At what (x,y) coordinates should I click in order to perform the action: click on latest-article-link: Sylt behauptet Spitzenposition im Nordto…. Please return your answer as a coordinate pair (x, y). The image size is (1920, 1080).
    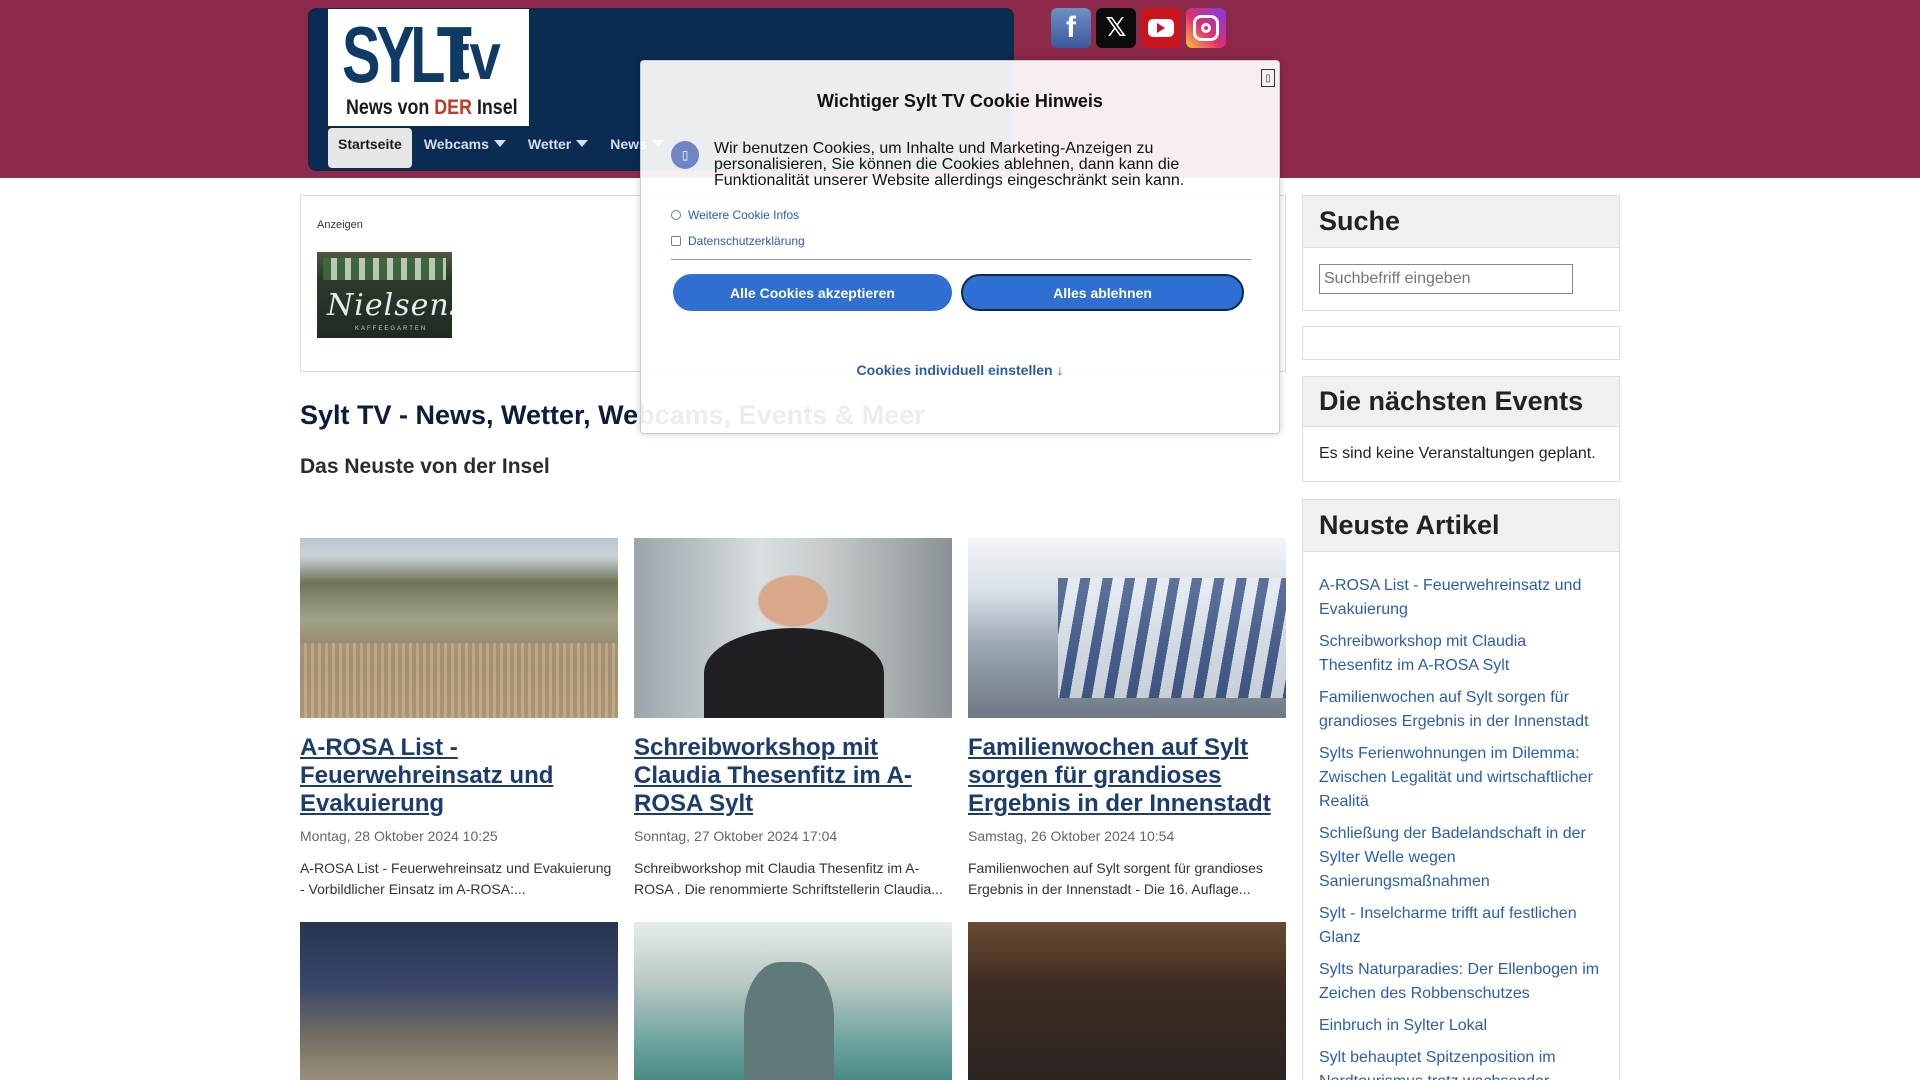
    Looking at the image, I should click on (1461, 1063).